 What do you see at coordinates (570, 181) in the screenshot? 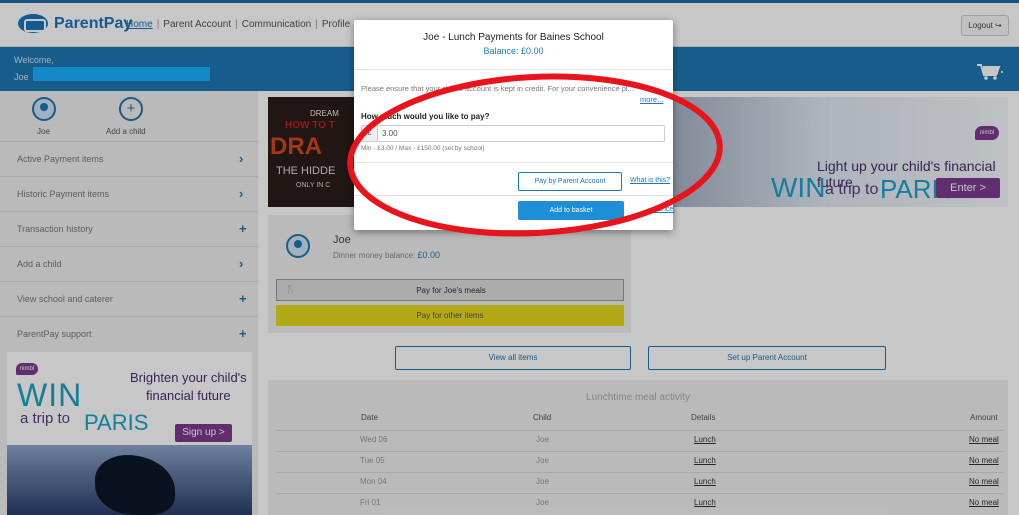
I see `pay-by-parent-account-button: Pay by Parent Account` at bounding box center [570, 181].